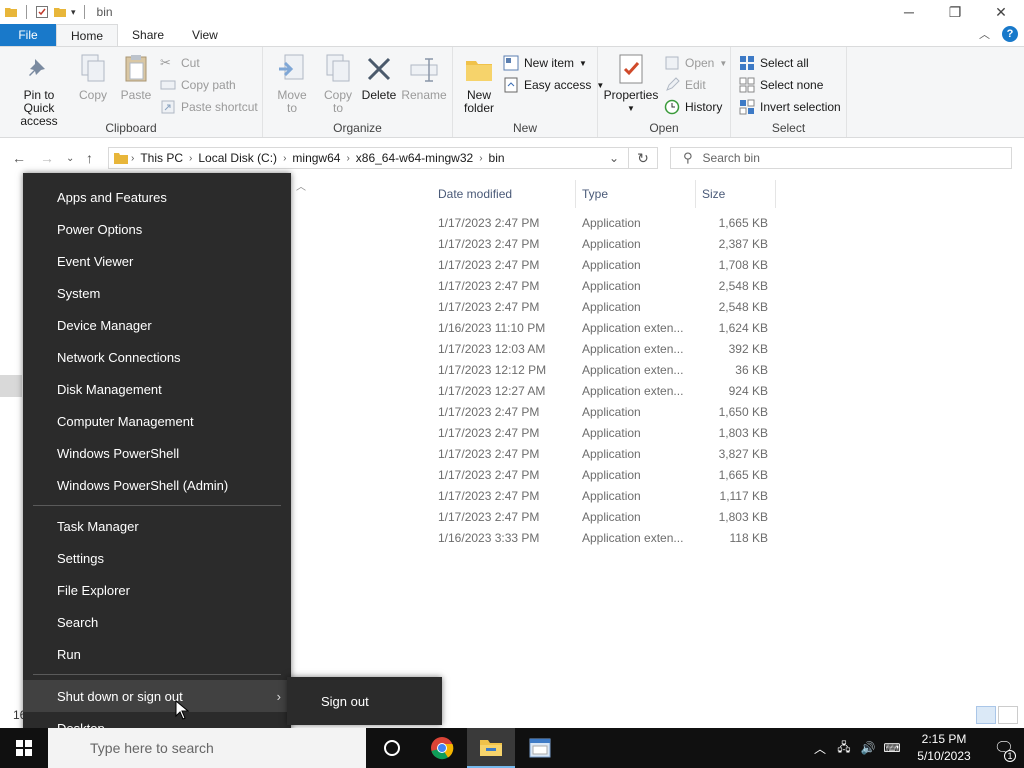 The image size is (1024, 768). Describe the element at coordinates (205, 35) in the screenshot. I see `tab-view: View` at that location.